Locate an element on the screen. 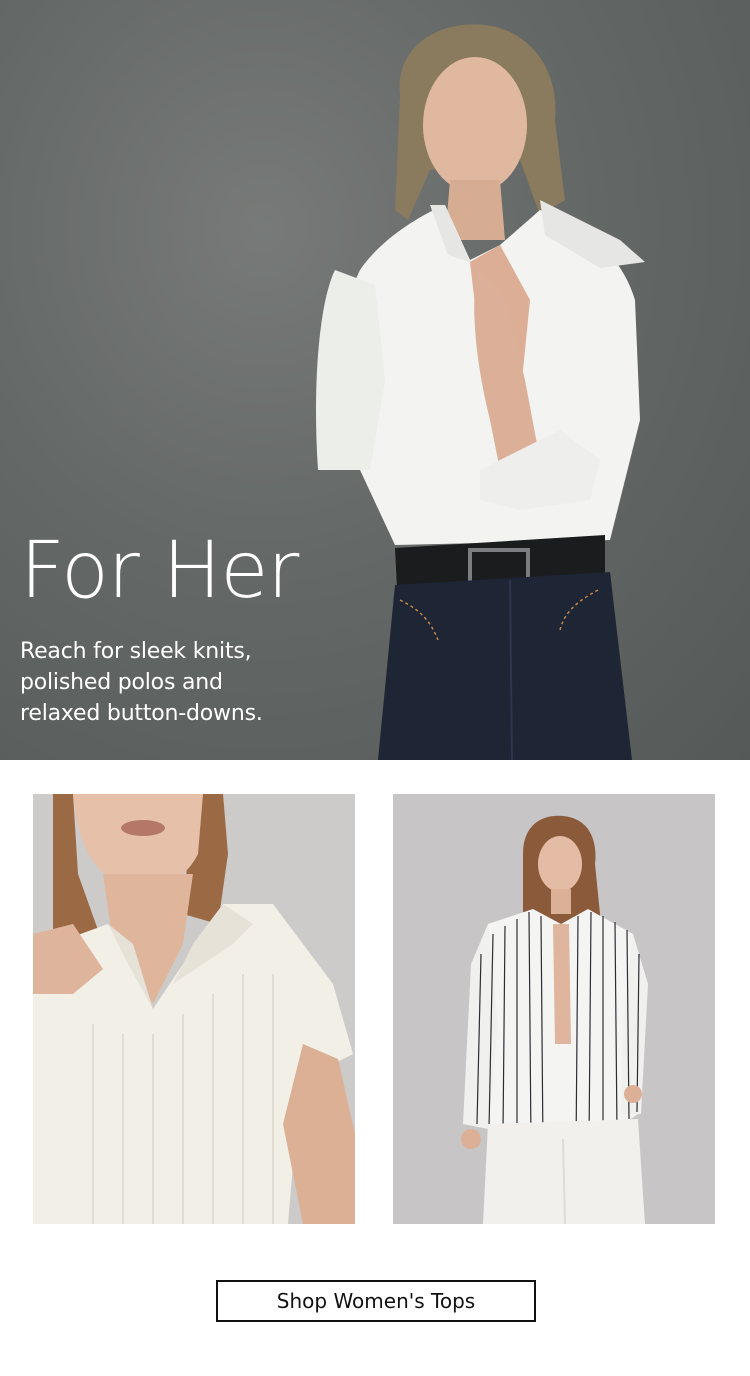 Image resolution: width=750 pixels, height=1376 pixels. product-tile-polo is located at coordinates (194, 1009).